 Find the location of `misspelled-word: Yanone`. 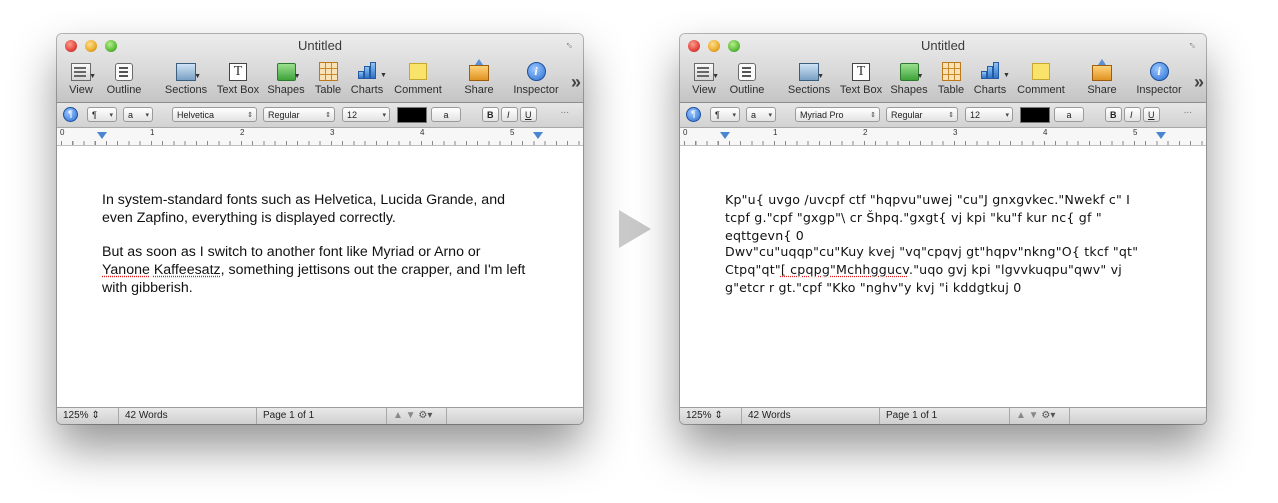

misspelled-word: Yanone is located at coordinates (126, 270).